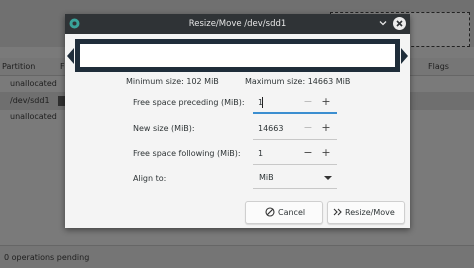 The image size is (474, 268). Describe the element at coordinates (328, 178) in the screenshot. I see `dropdown-arrow-icon` at that location.